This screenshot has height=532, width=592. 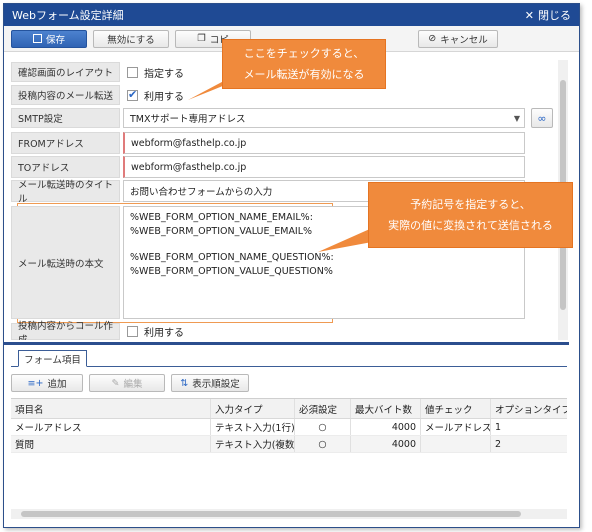 I want to click on confirm-layout-label: 確認画面のレイアウト, so click(x=65, y=72).